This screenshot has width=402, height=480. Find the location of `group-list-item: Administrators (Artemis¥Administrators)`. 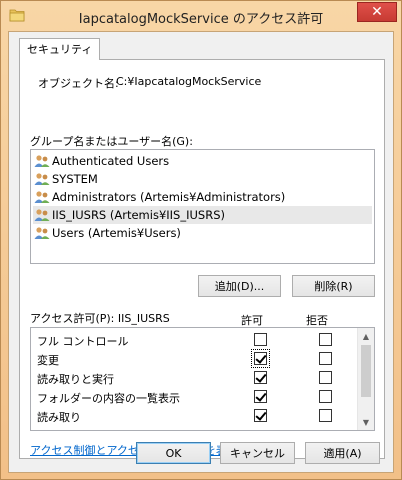

group-list-item: Administrators (Artemis¥Administrators) is located at coordinates (202, 197).